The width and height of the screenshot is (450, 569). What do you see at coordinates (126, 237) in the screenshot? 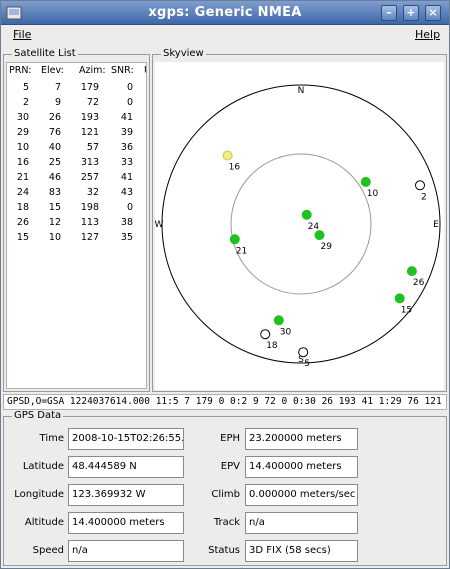
I see `snr-cell: 35` at bounding box center [126, 237].